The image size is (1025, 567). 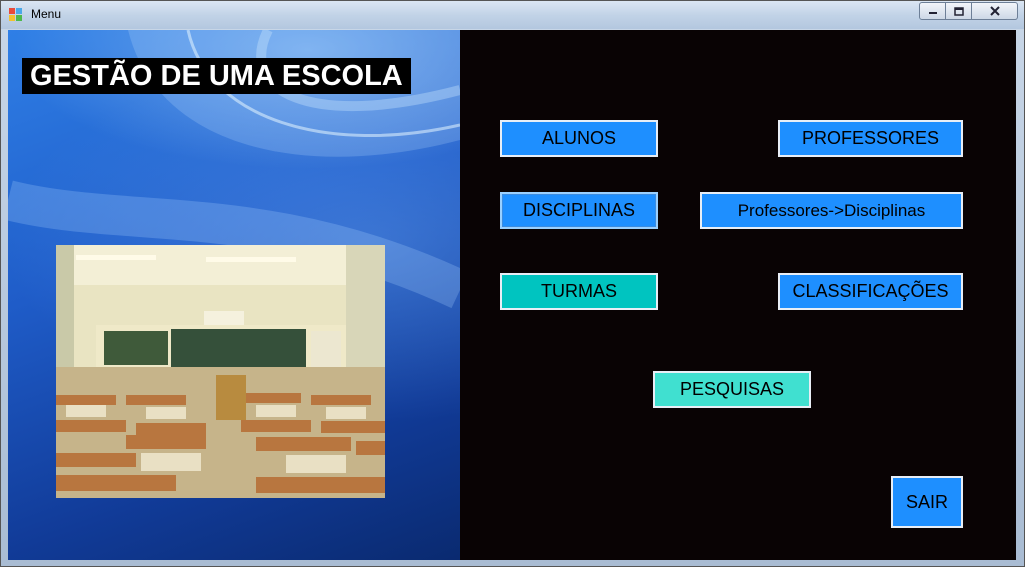 I want to click on classroom-photo, so click(x=220, y=371).